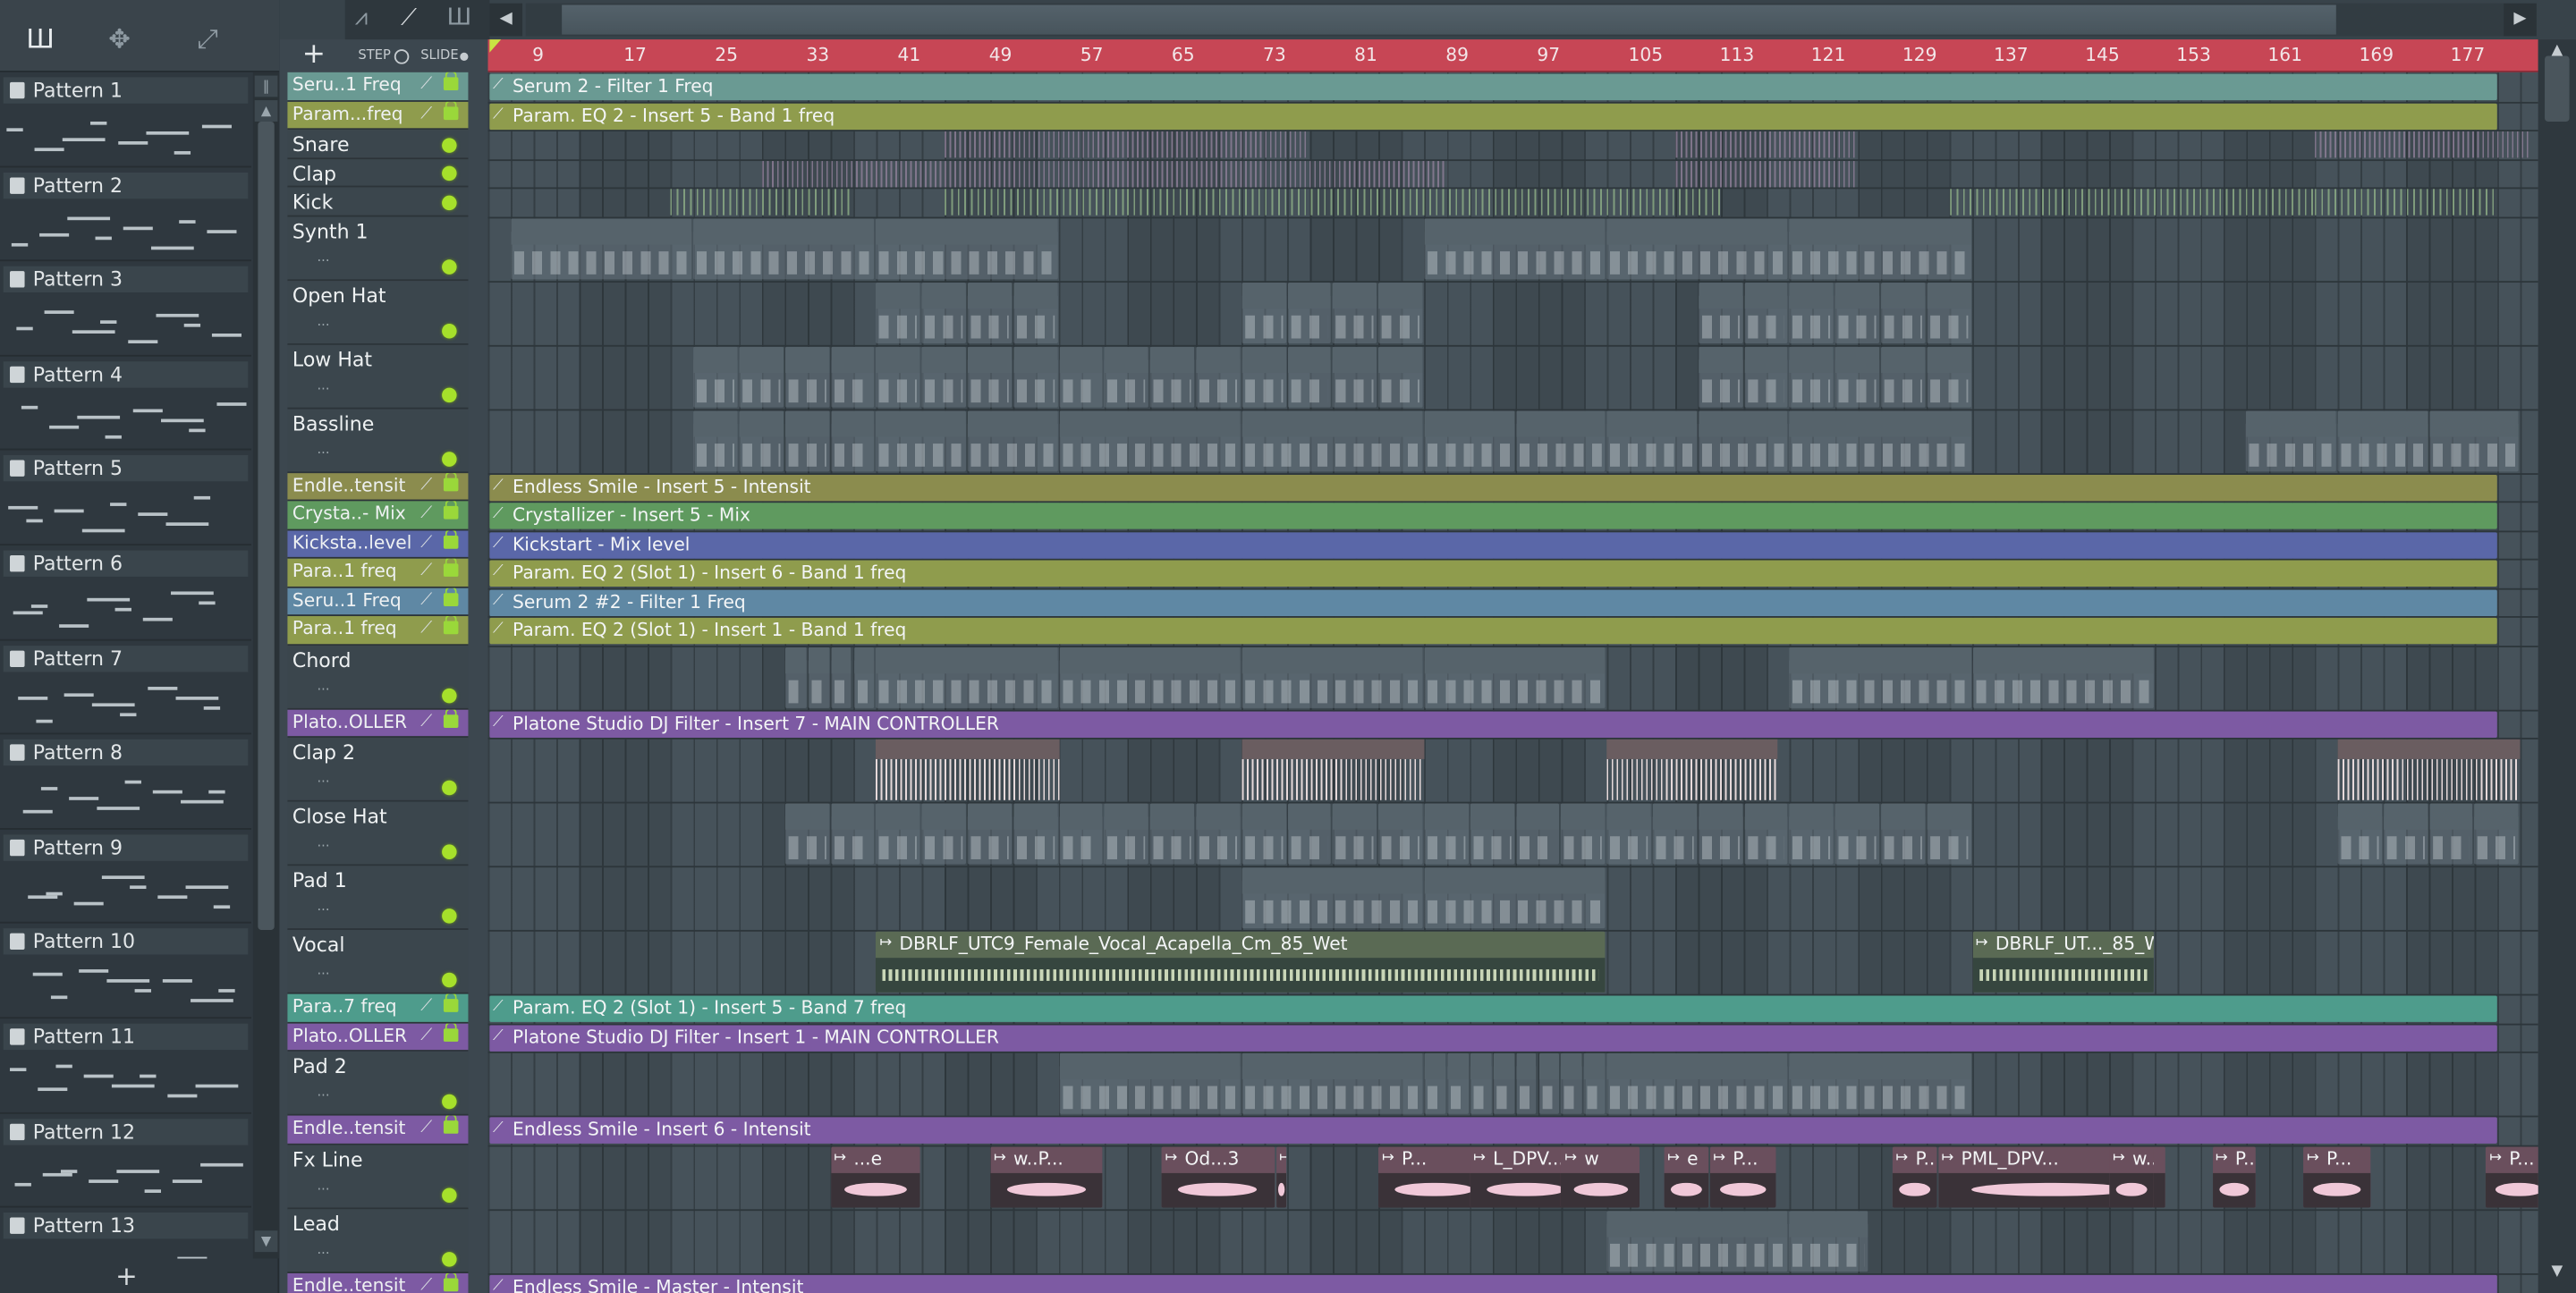  Describe the element at coordinates (126, 783) in the screenshot. I see `pattern-list-item: Pattern 8` at that location.